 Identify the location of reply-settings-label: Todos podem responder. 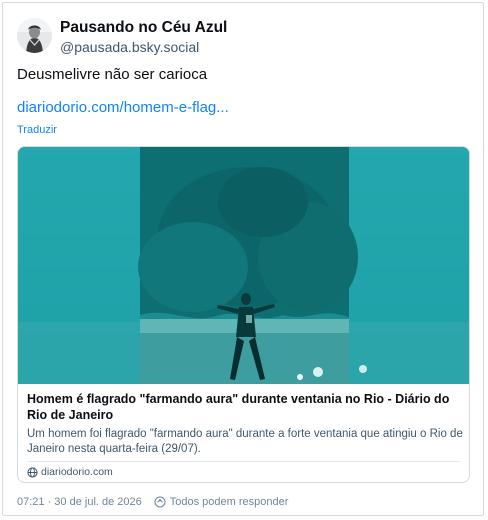
(229, 502).